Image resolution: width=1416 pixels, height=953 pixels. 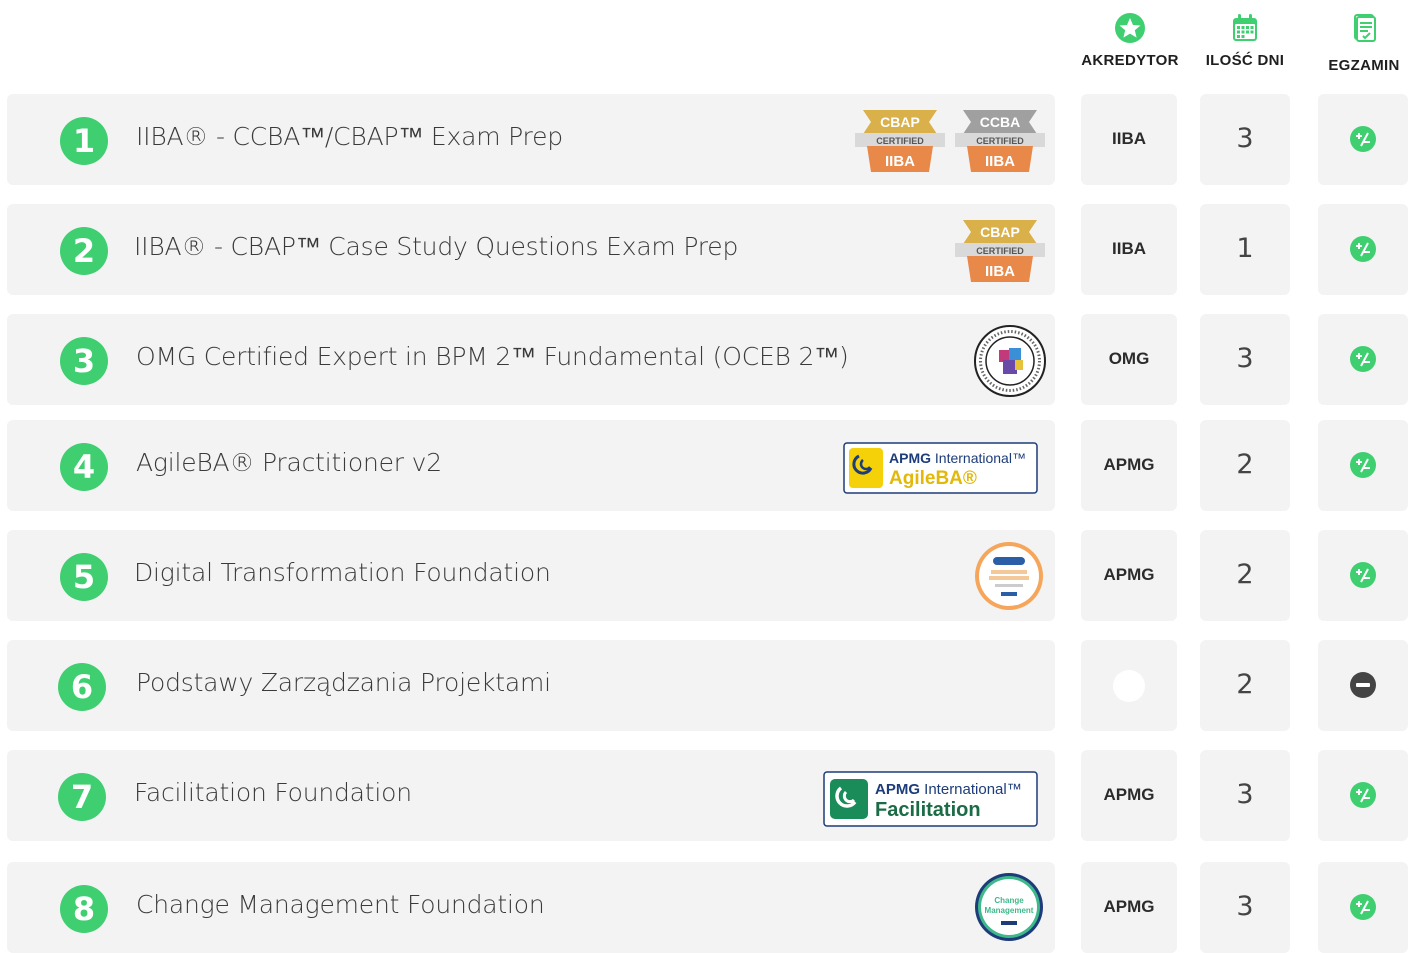 I want to click on course-card: 6 Podstawy Zarządzania Projektami, so click(x=531, y=685).